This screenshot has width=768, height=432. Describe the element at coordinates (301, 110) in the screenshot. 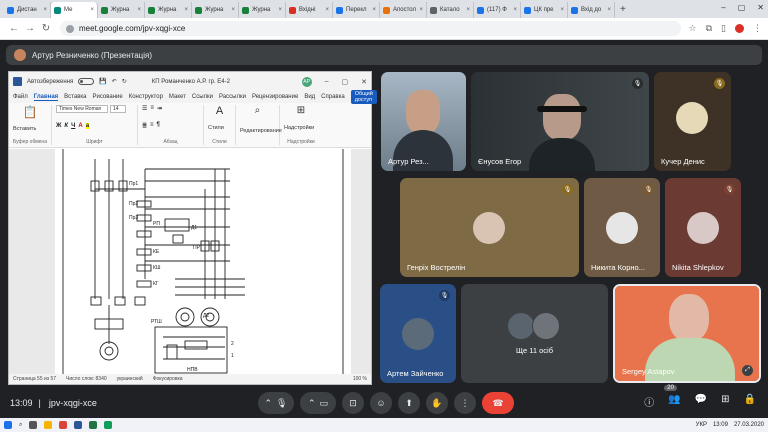

I see `addins-icon: ⊞` at that location.